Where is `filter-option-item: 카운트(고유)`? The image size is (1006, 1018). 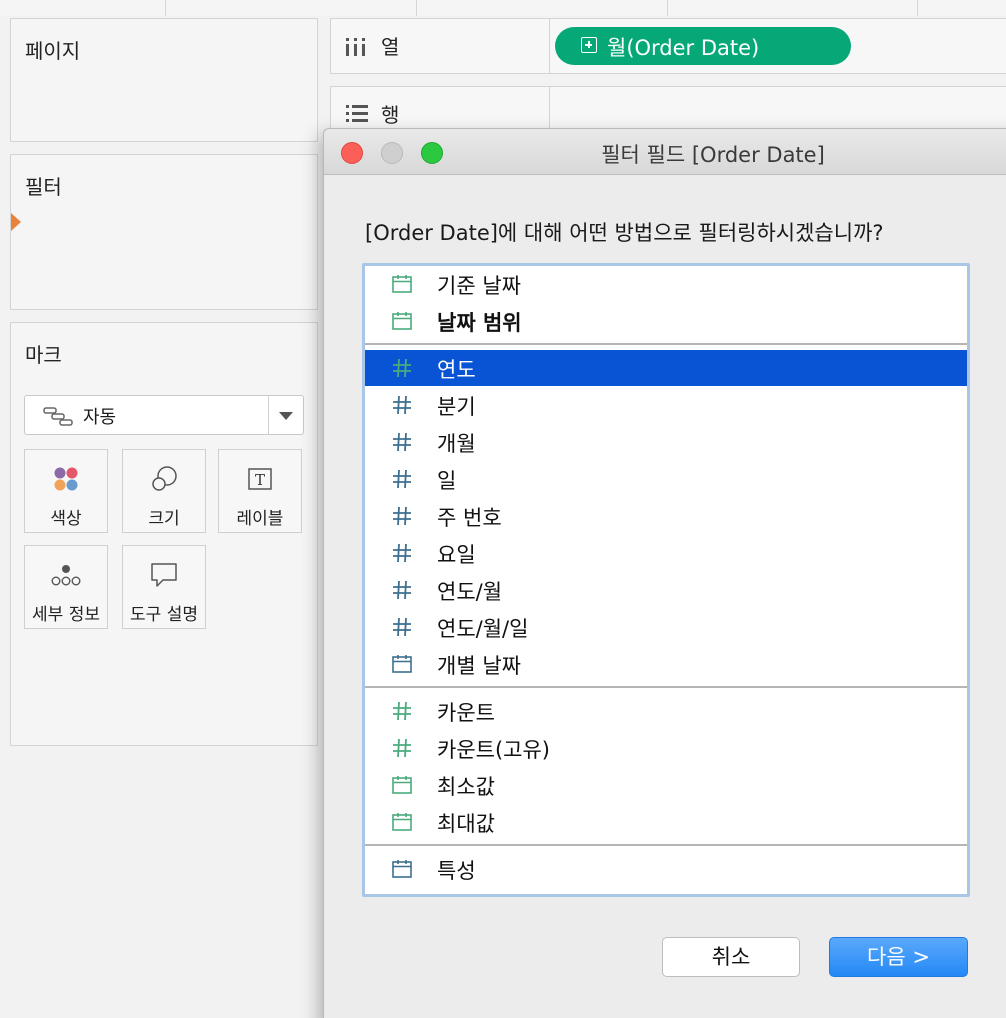
filter-option-item: 카운트(고유) is located at coordinates (666, 748).